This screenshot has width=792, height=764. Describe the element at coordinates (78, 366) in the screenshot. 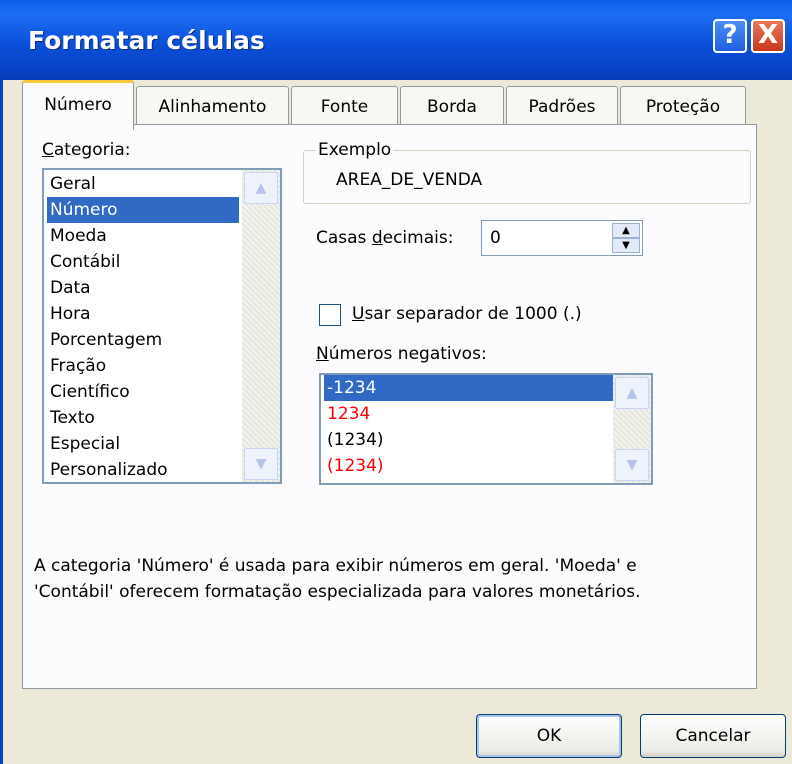

I see `list-item: Fração` at that location.